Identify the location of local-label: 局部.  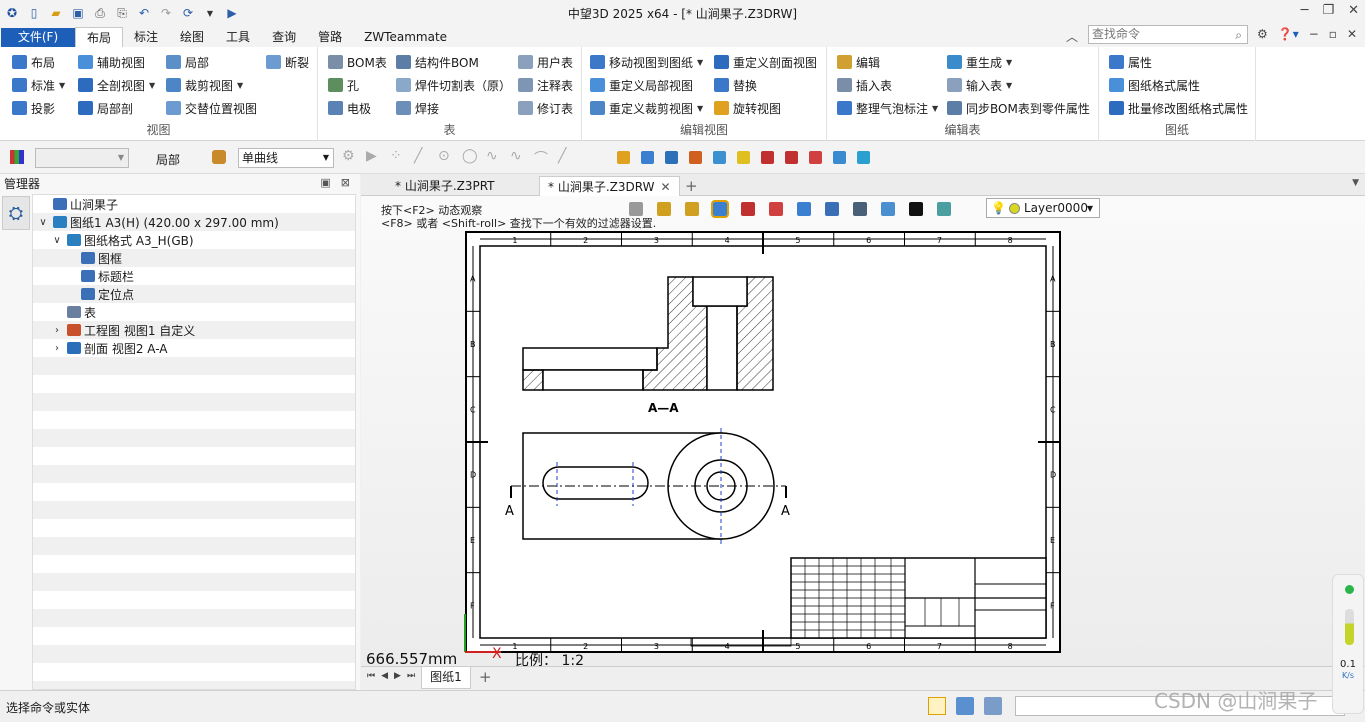
(168, 159).